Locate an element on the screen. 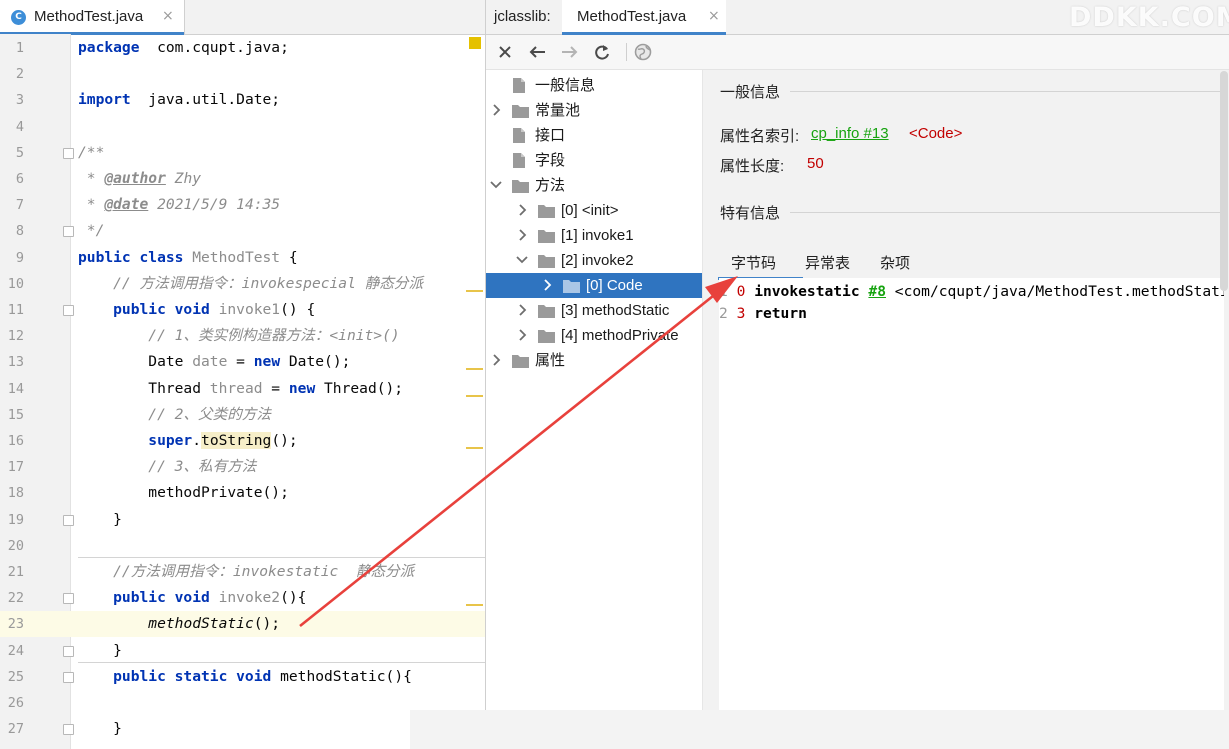 This screenshot has height=749, width=1229. tree-node: [3] methodStatic is located at coordinates (594, 310).